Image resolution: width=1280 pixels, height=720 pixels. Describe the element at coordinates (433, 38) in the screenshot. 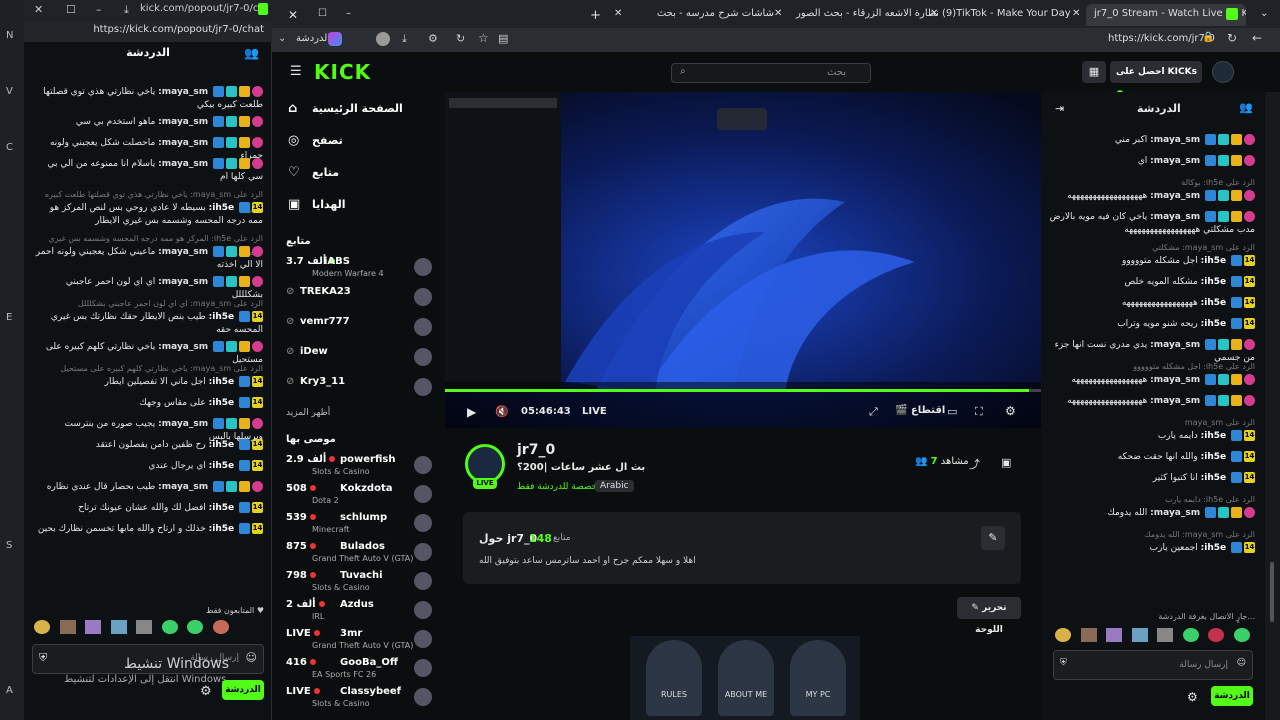

I see `extensions-icon: ⚙` at that location.